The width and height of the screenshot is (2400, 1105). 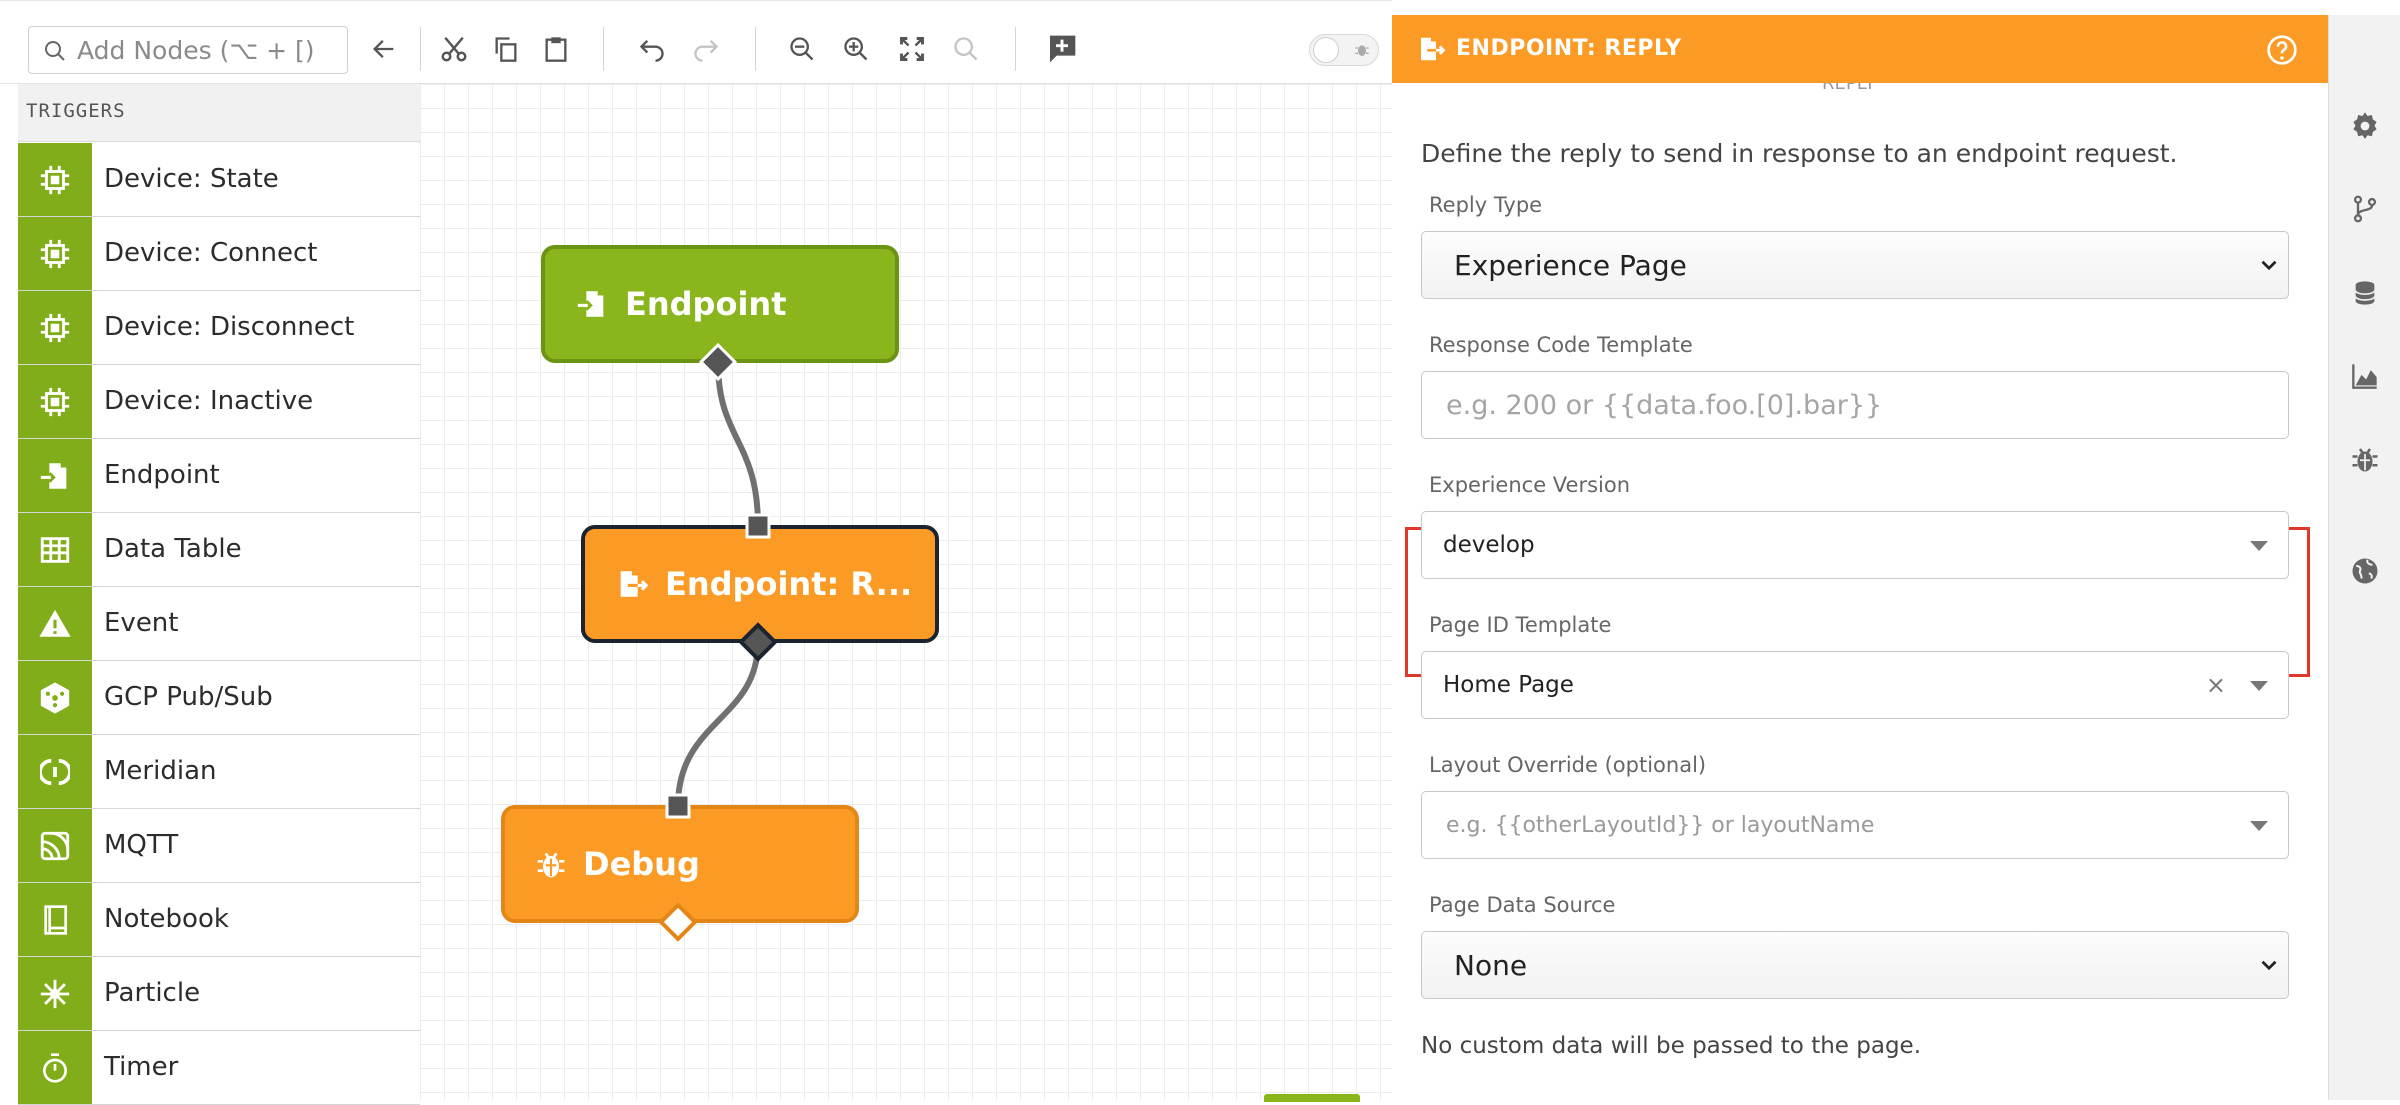 What do you see at coordinates (2365, 459) in the screenshot?
I see `bug-icon` at bounding box center [2365, 459].